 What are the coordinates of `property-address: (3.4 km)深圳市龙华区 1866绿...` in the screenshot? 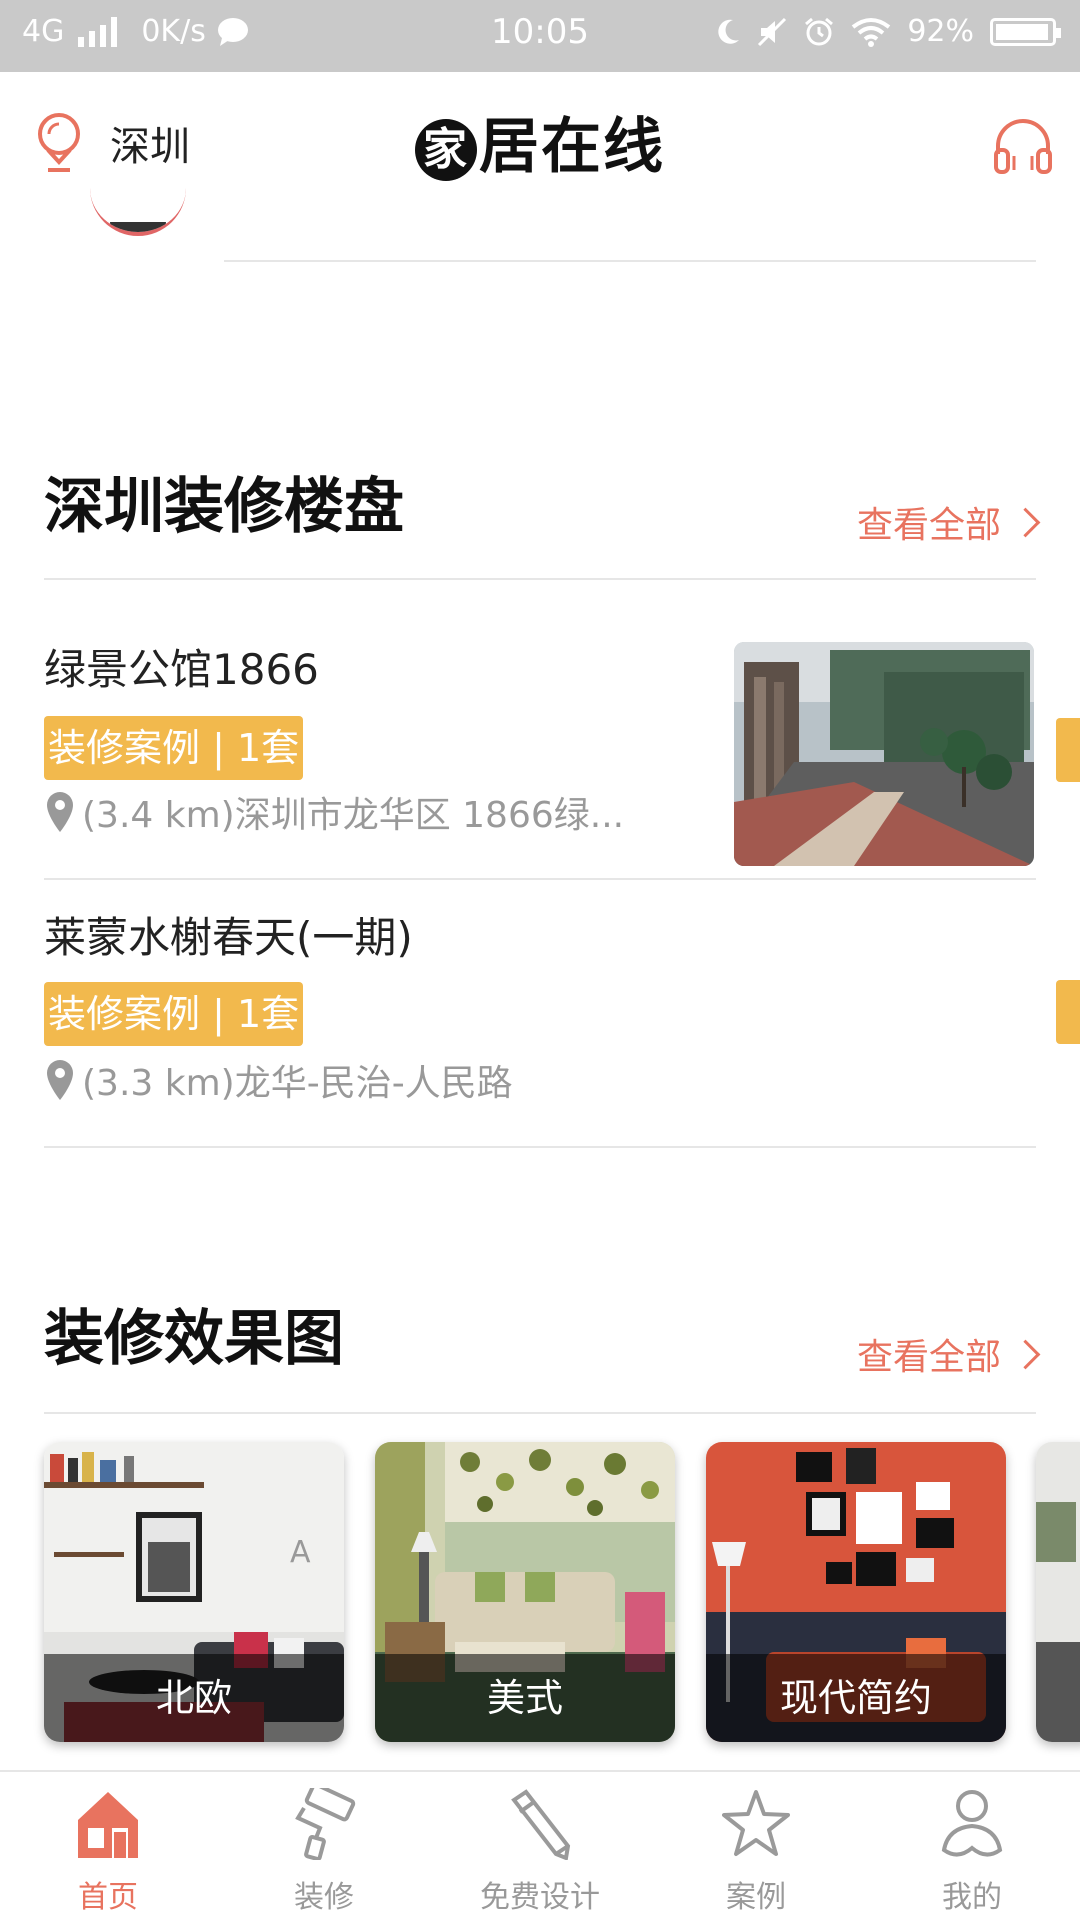 It's located at (334, 812).